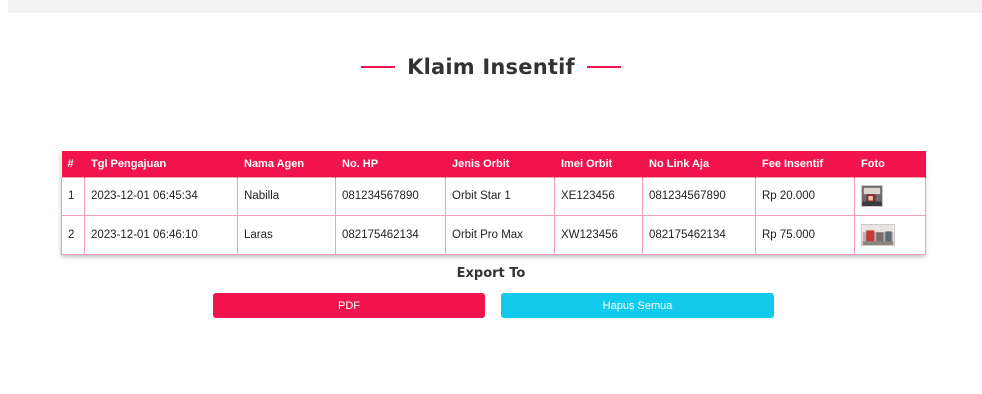 The height and width of the screenshot is (394, 982). What do you see at coordinates (500, 196) in the screenshot?
I see `cell-jenis-orbit: Orbit Star 1` at bounding box center [500, 196].